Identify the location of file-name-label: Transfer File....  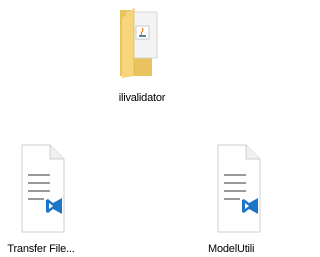
(41, 249).